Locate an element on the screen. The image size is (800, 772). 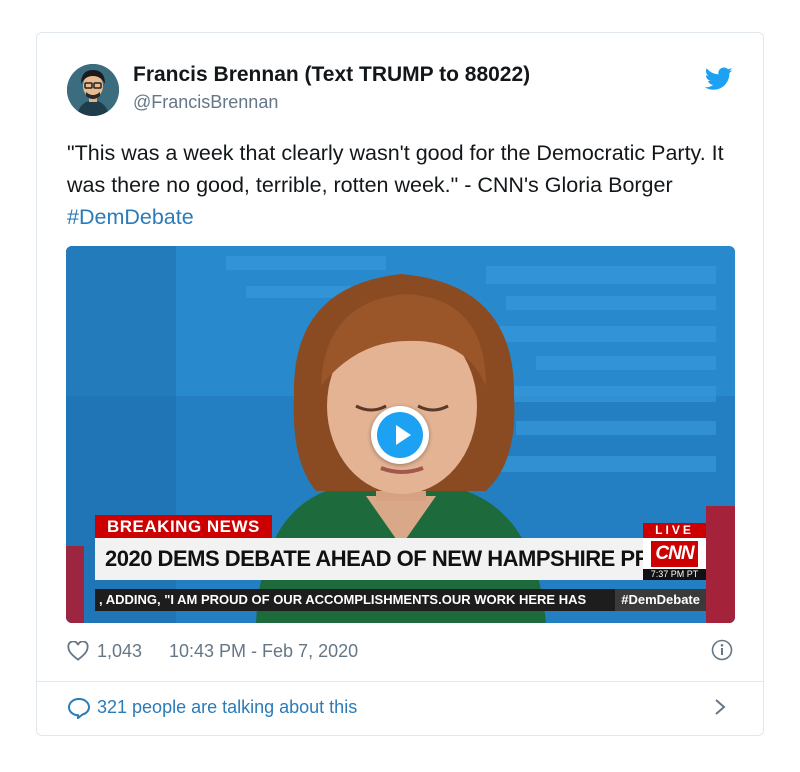
network-bug: CNN 7:37 PM PT is located at coordinates (674, 559).